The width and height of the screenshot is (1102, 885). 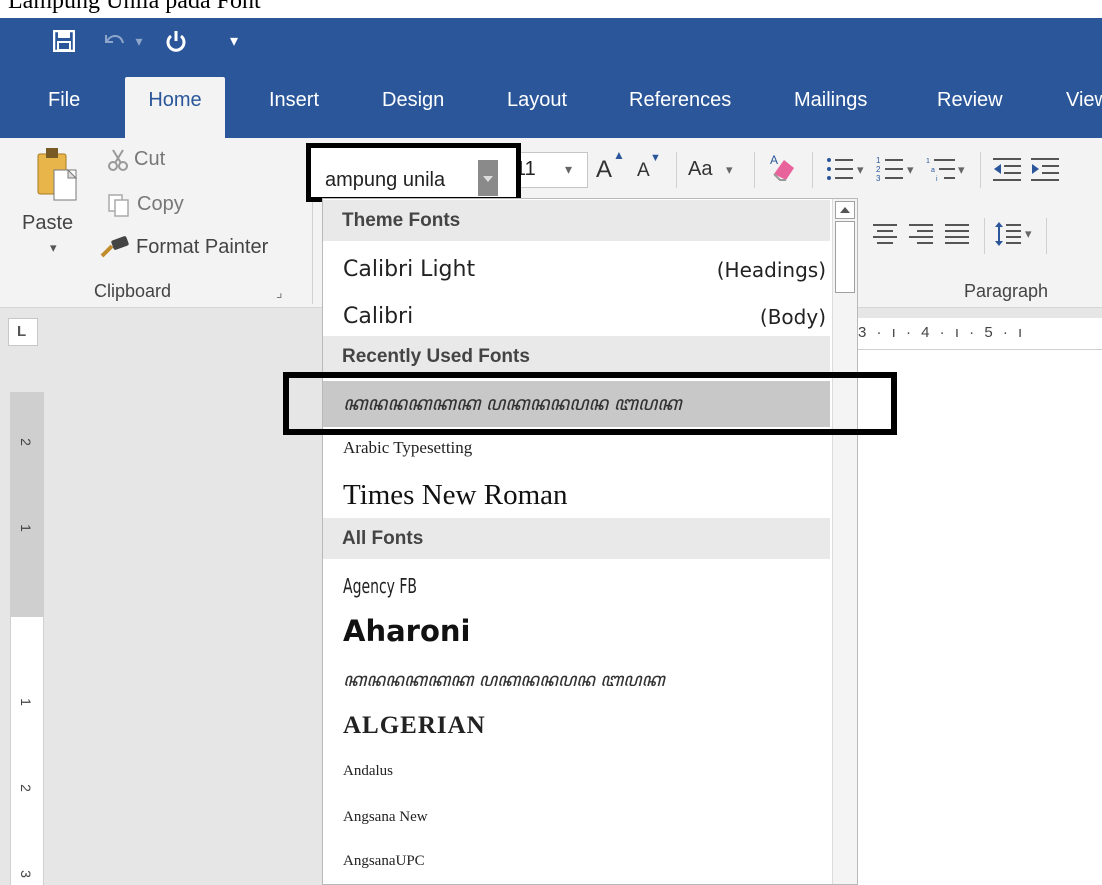 What do you see at coordinates (840, 169) in the screenshot?
I see `bullets-icon` at bounding box center [840, 169].